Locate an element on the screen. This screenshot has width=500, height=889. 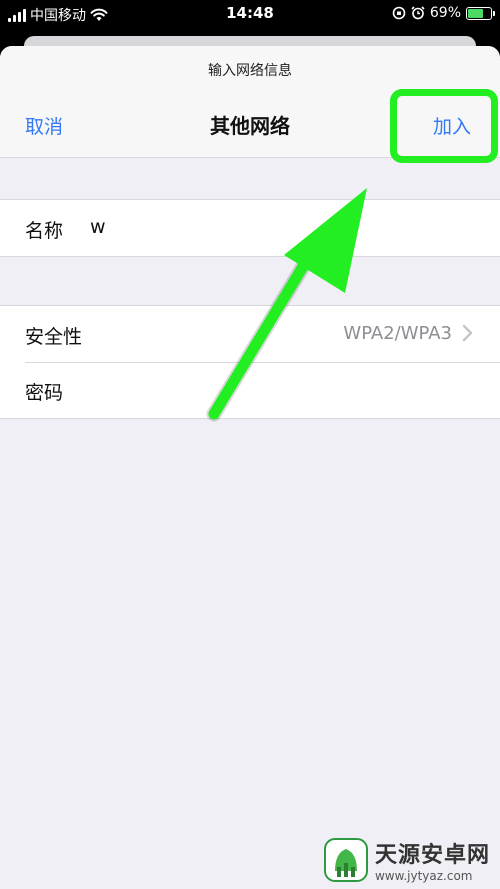
battery-fill is located at coordinates (476, 13).